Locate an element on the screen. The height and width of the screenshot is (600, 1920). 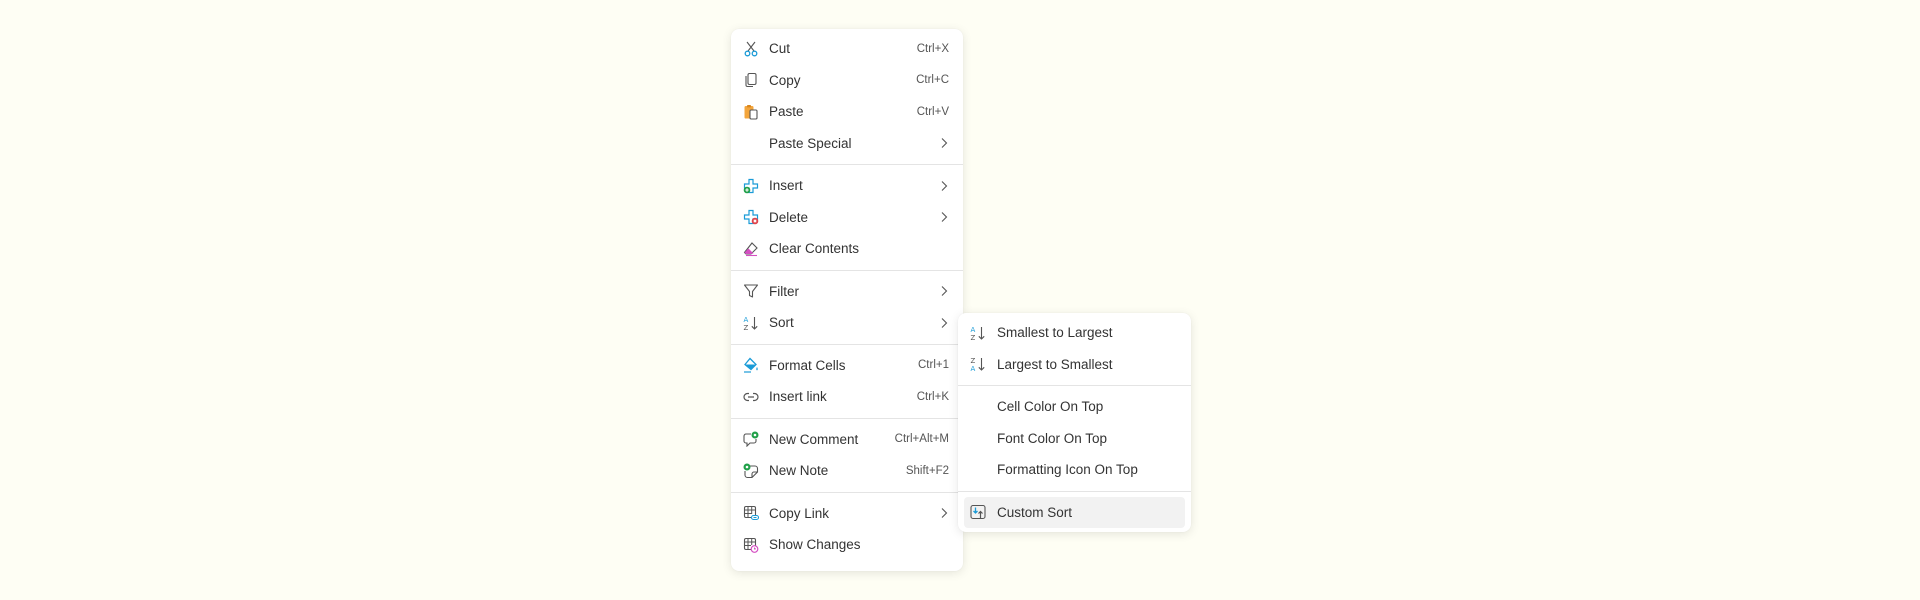
eraser-icon is located at coordinates (751, 249).